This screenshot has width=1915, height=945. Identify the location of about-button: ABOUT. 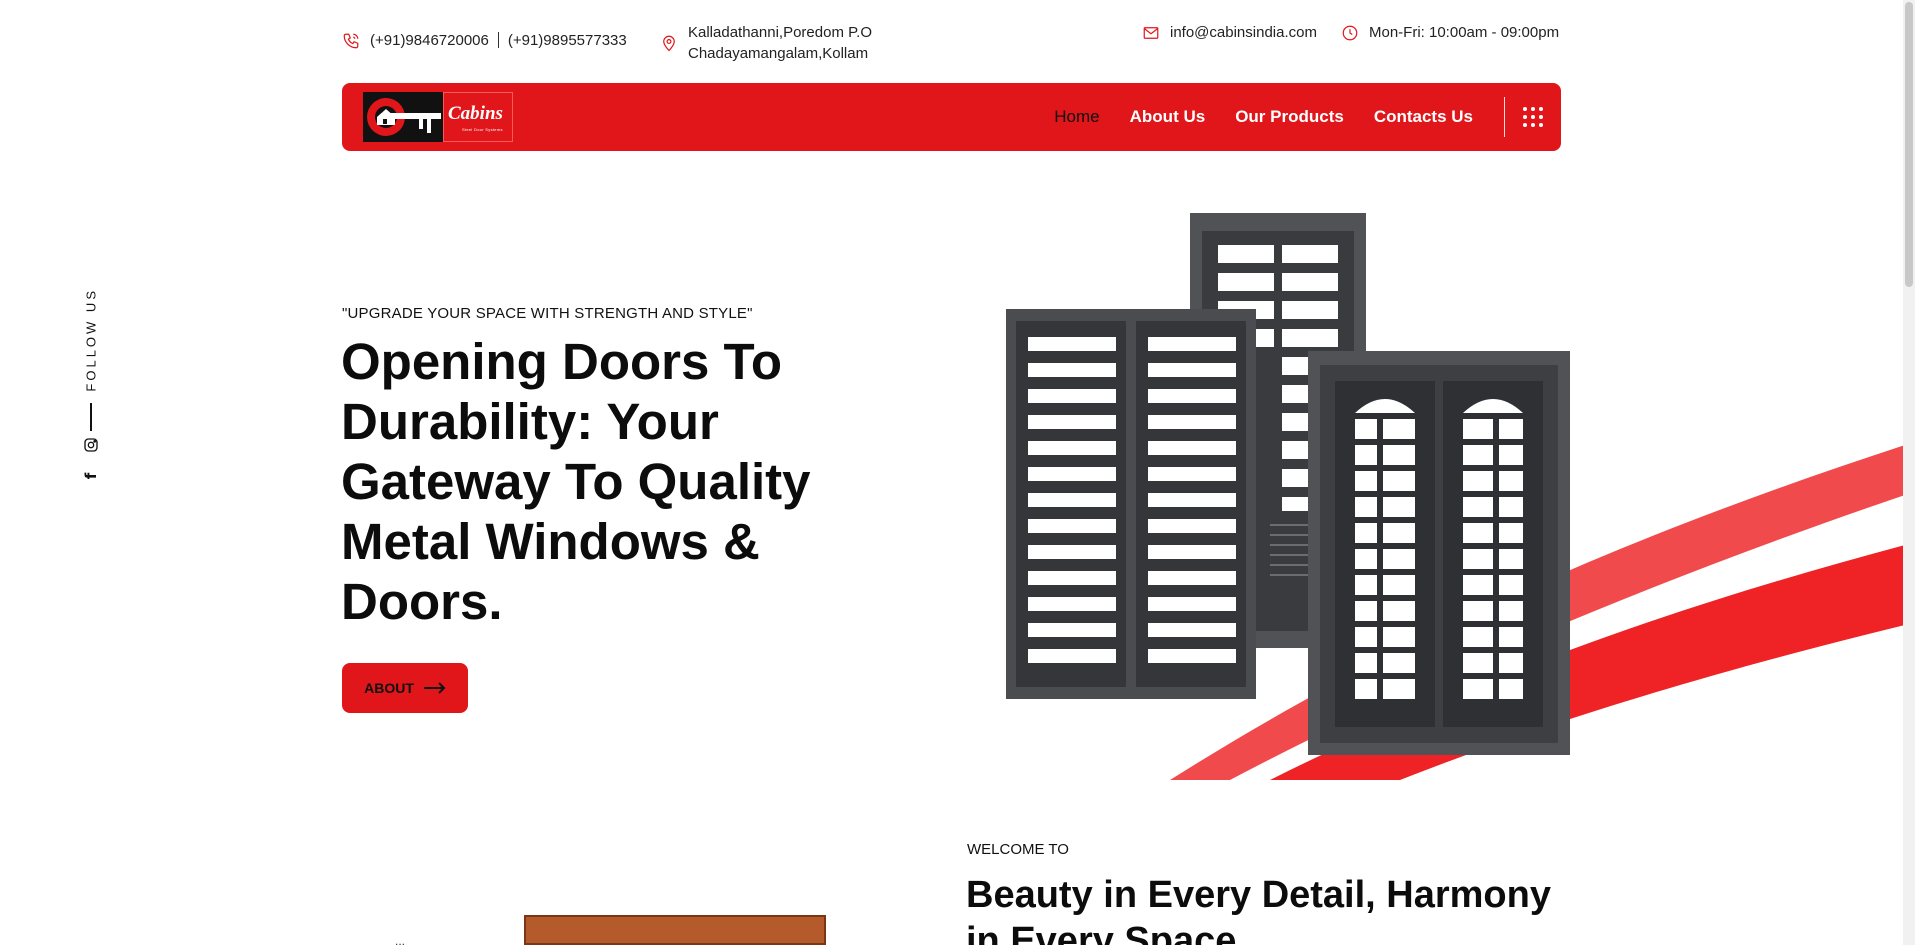
(405, 688).